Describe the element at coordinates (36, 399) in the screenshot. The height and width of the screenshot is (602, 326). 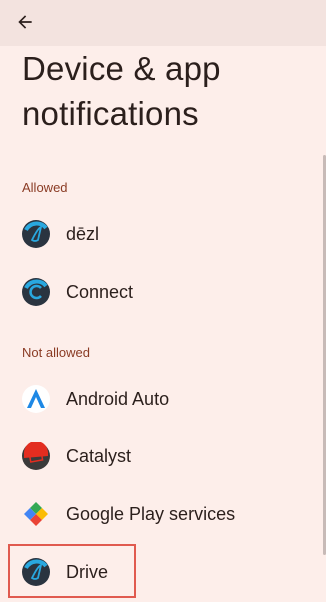
I see `android-auto-app-icon` at that location.